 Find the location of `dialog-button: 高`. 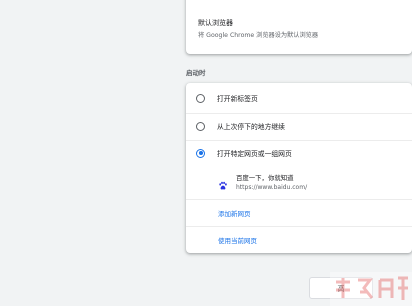

dialog-button: 高 is located at coordinates (341, 288).